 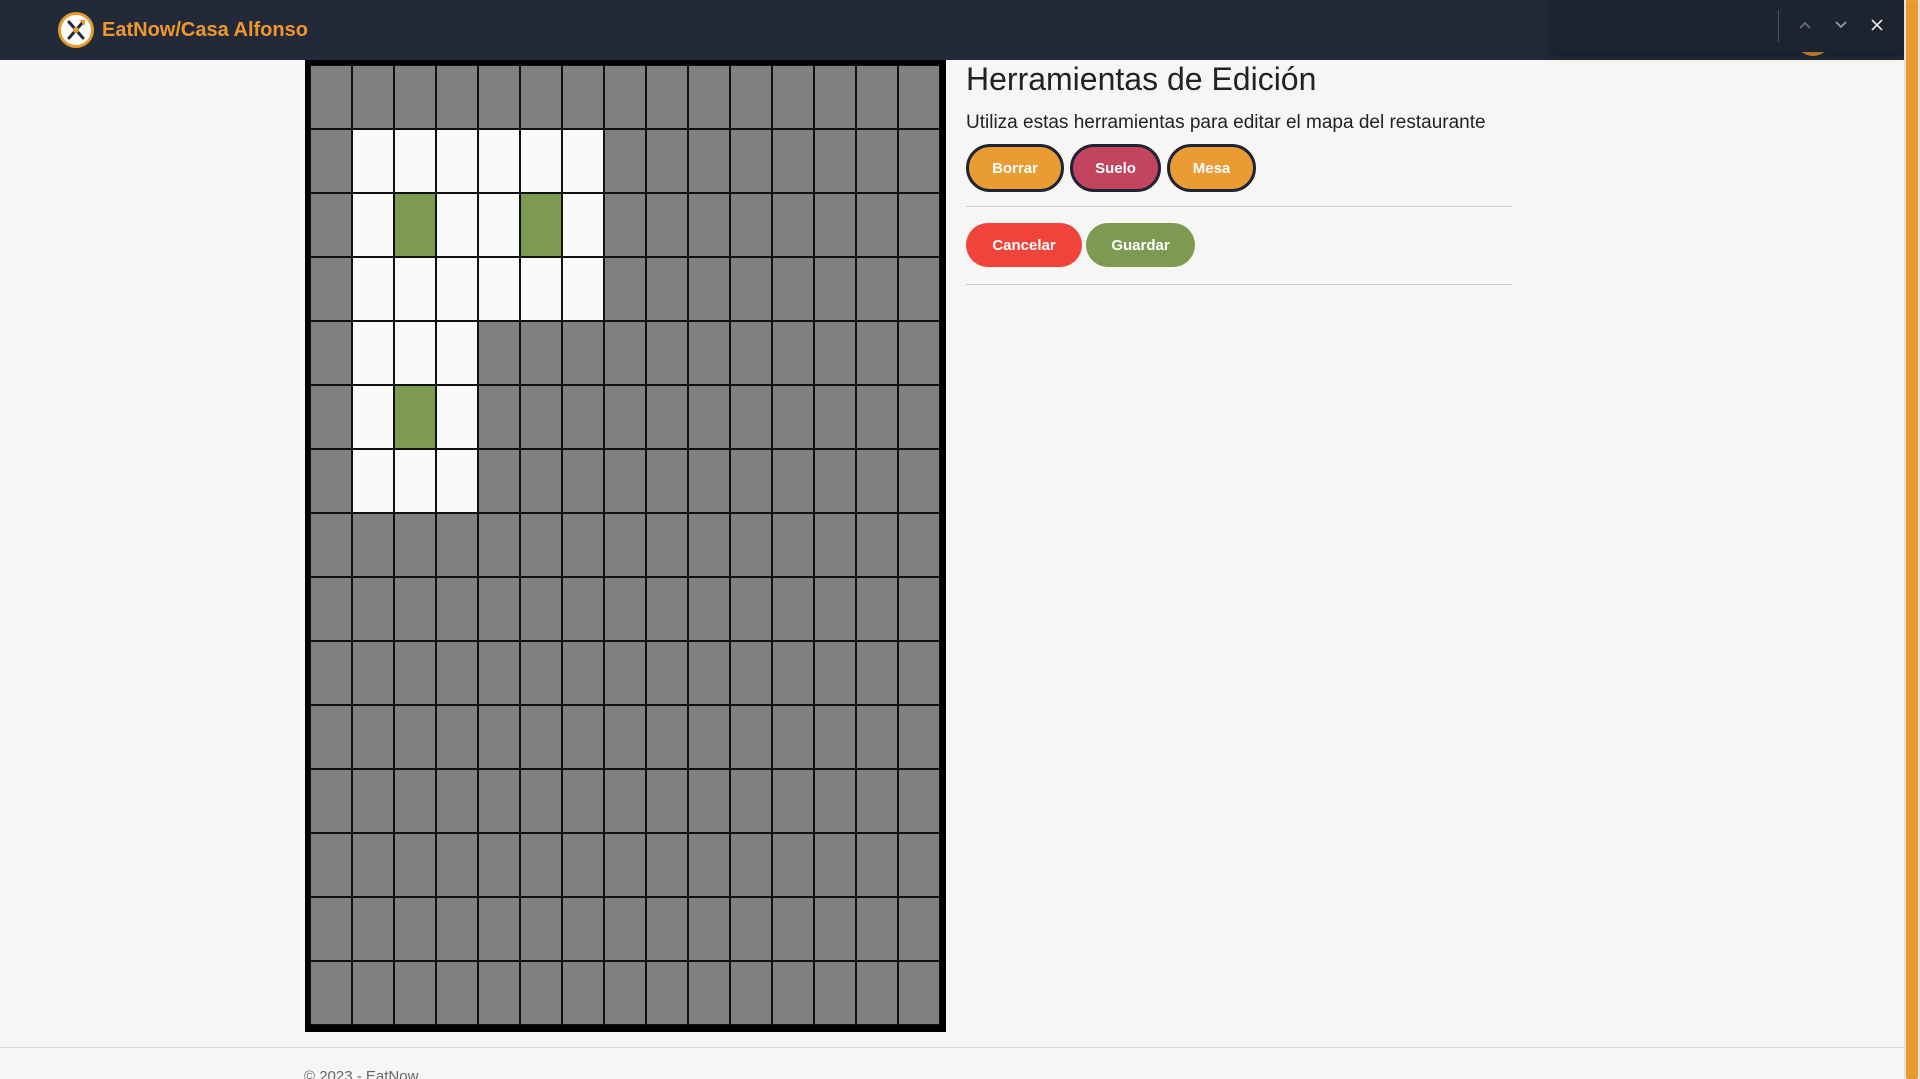 I want to click on floor-tool-button: Suelo, so click(x=1115, y=168).